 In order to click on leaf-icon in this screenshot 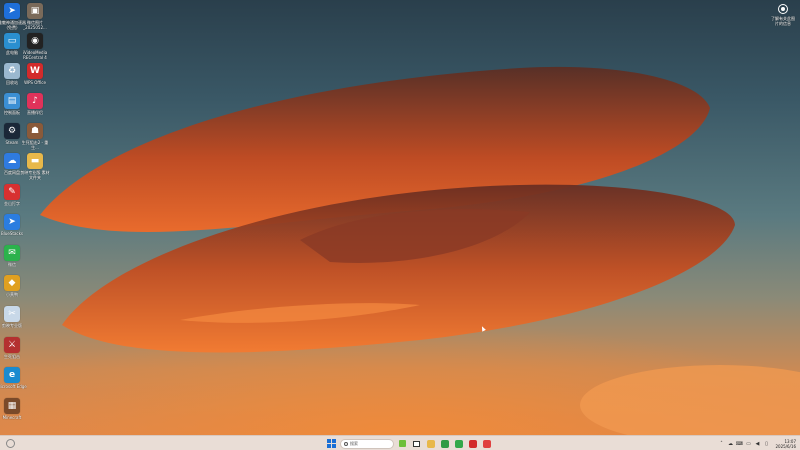, I will do `click(402, 443)`.